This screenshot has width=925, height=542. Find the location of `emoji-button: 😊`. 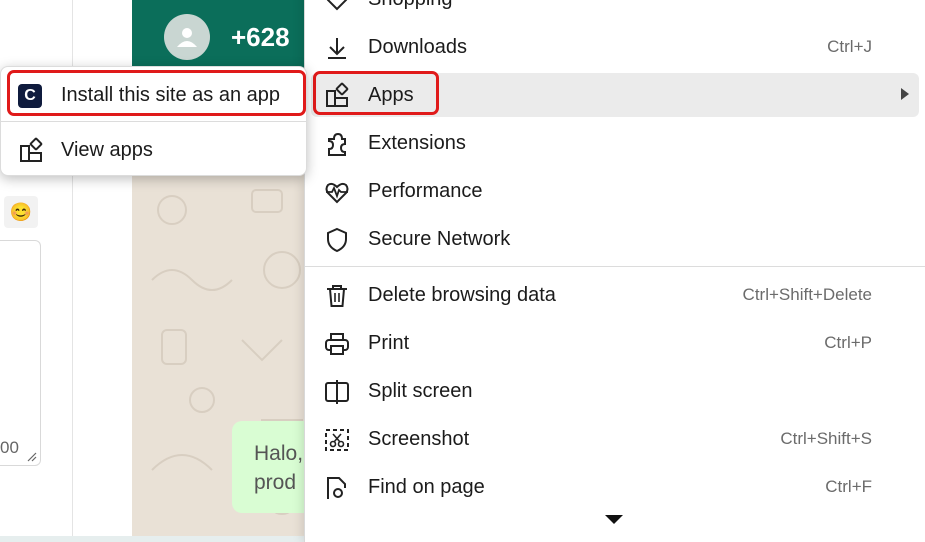

emoji-button: 😊 is located at coordinates (21, 212).